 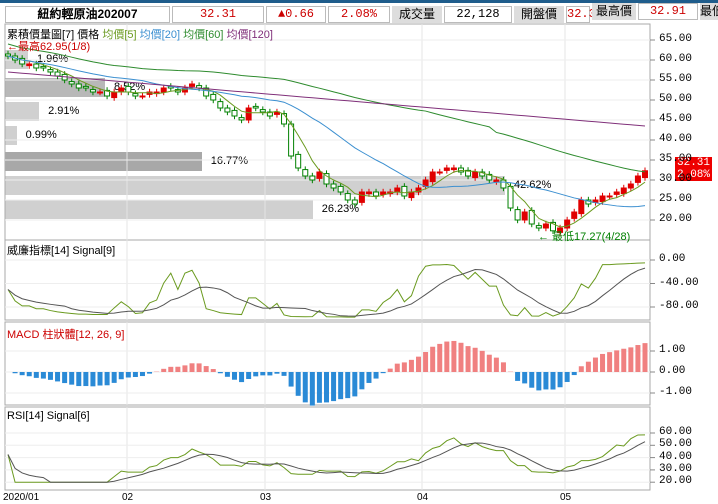 What do you see at coordinates (672, 350) in the screenshot?
I see `macd-tick: 1.00` at bounding box center [672, 350].